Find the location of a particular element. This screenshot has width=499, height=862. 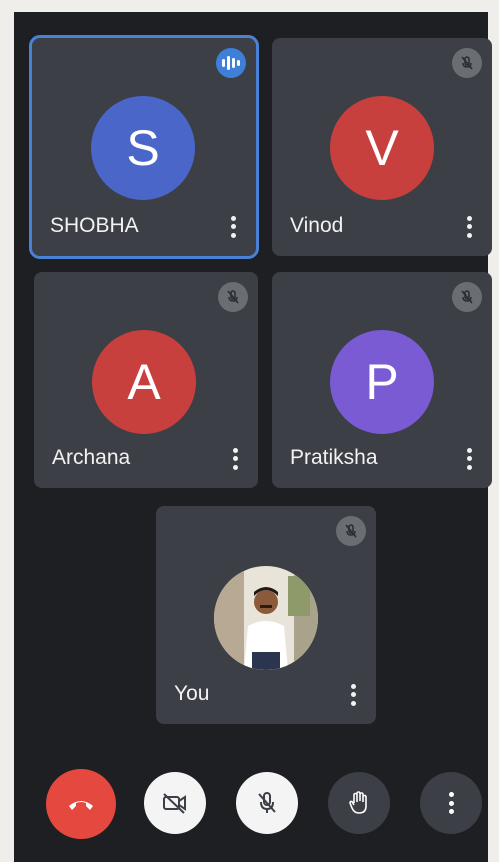

participant-name: Vinod is located at coordinates (317, 225).